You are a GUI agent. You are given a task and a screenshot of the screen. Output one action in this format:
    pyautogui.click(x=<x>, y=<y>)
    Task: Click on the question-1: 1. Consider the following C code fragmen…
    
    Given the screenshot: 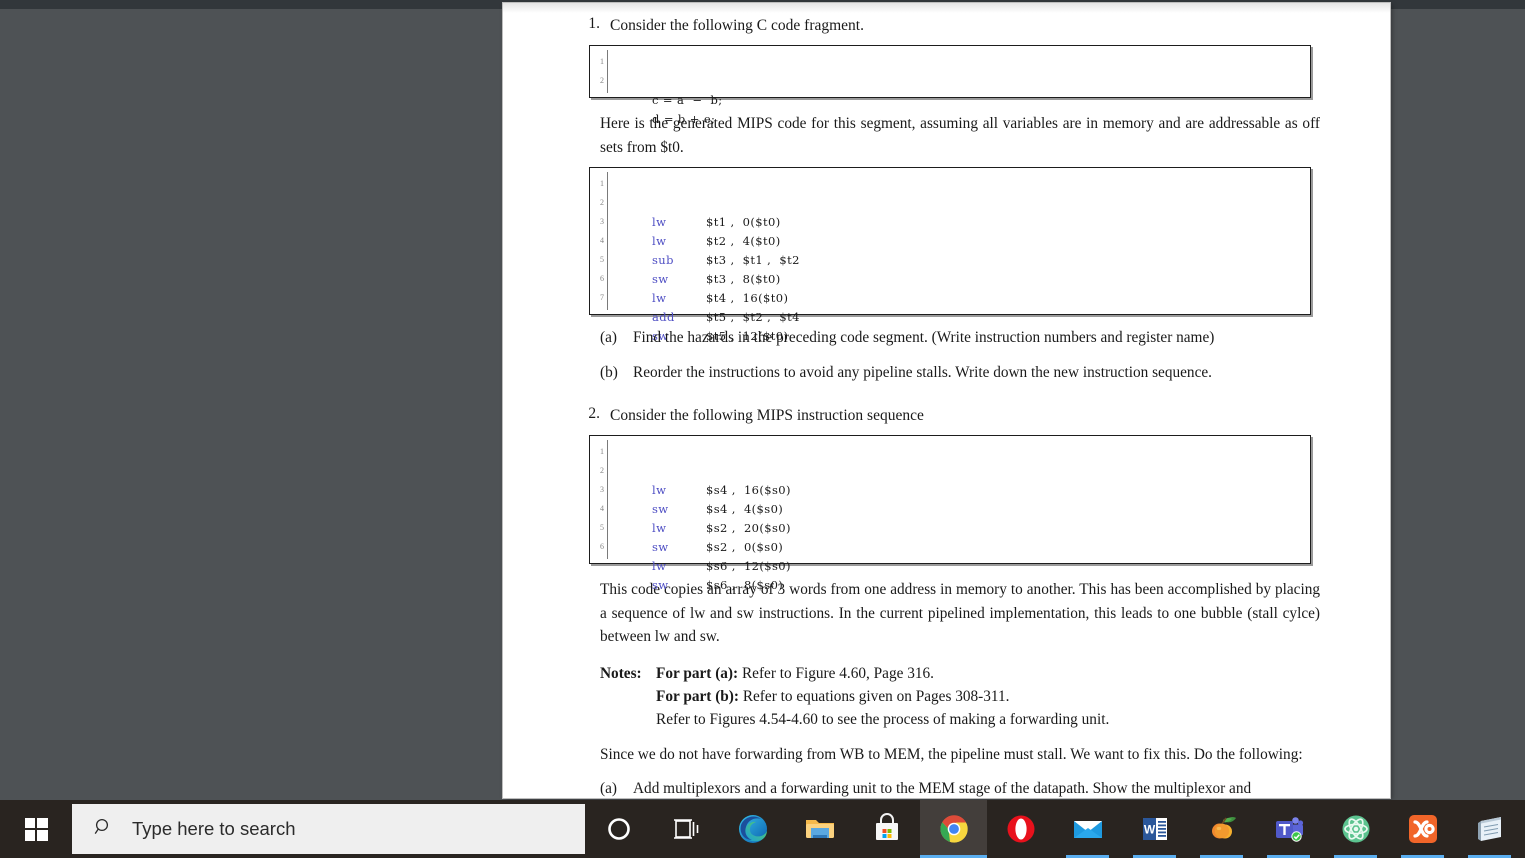 What is the action you would take?
    pyautogui.click(x=946, y=26)
    